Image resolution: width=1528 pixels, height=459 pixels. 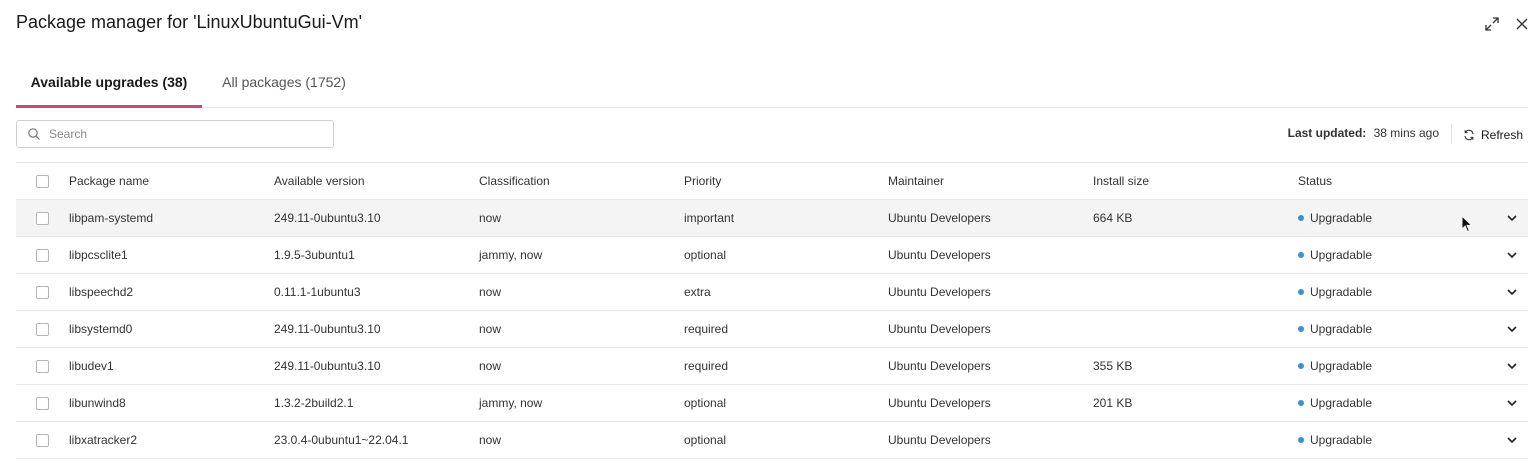 What do you see at coordinates (1493, 135) in the screenshot?
I see `refresh-button: Refresh` at bounding box center [1493, 135].